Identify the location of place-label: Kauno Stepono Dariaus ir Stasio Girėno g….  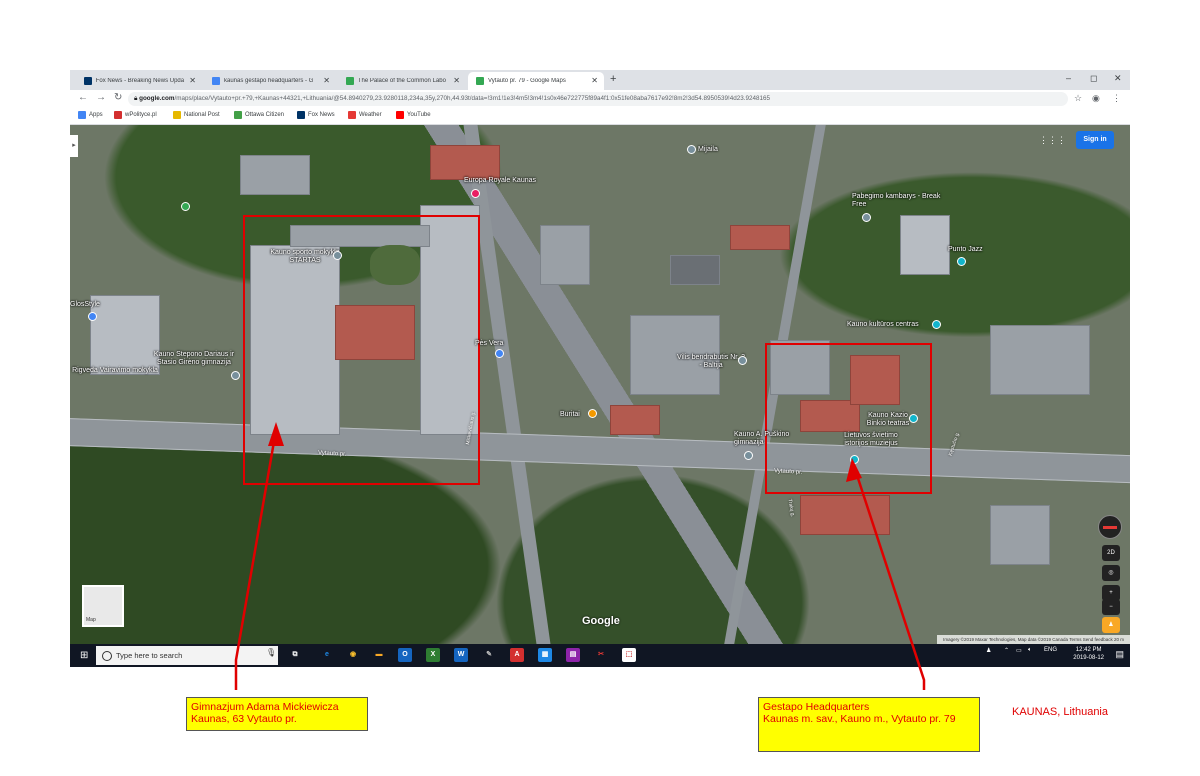
(194, 359).